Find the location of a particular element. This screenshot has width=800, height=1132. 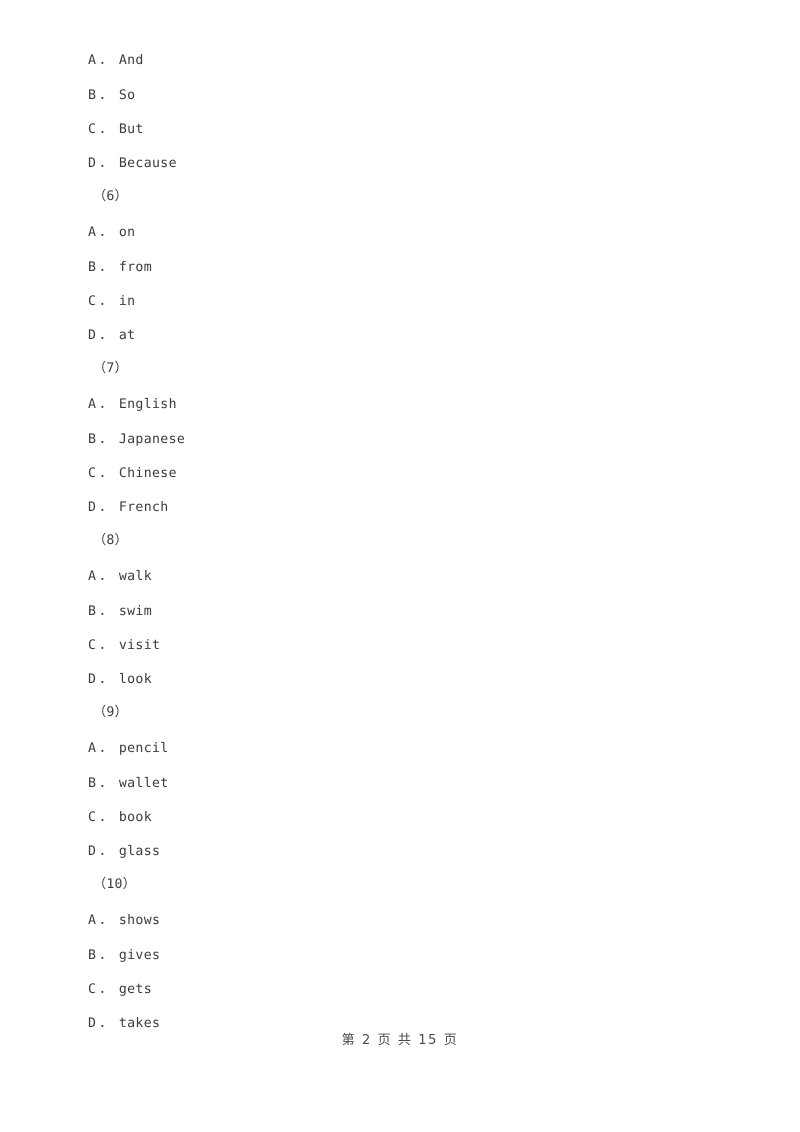

option-row: B ． So is located at coordinates (111, 95).